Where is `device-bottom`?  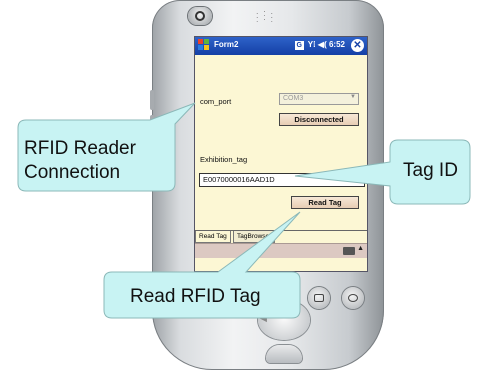 device-bottom is located at coordinates (284, 354).